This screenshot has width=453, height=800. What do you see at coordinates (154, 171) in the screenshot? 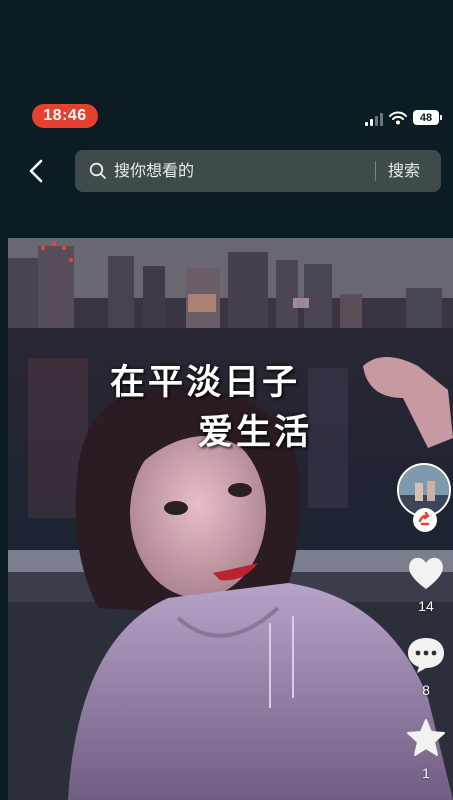
I see `search-input: 搜你想看的` at bounding box center [154, 171].